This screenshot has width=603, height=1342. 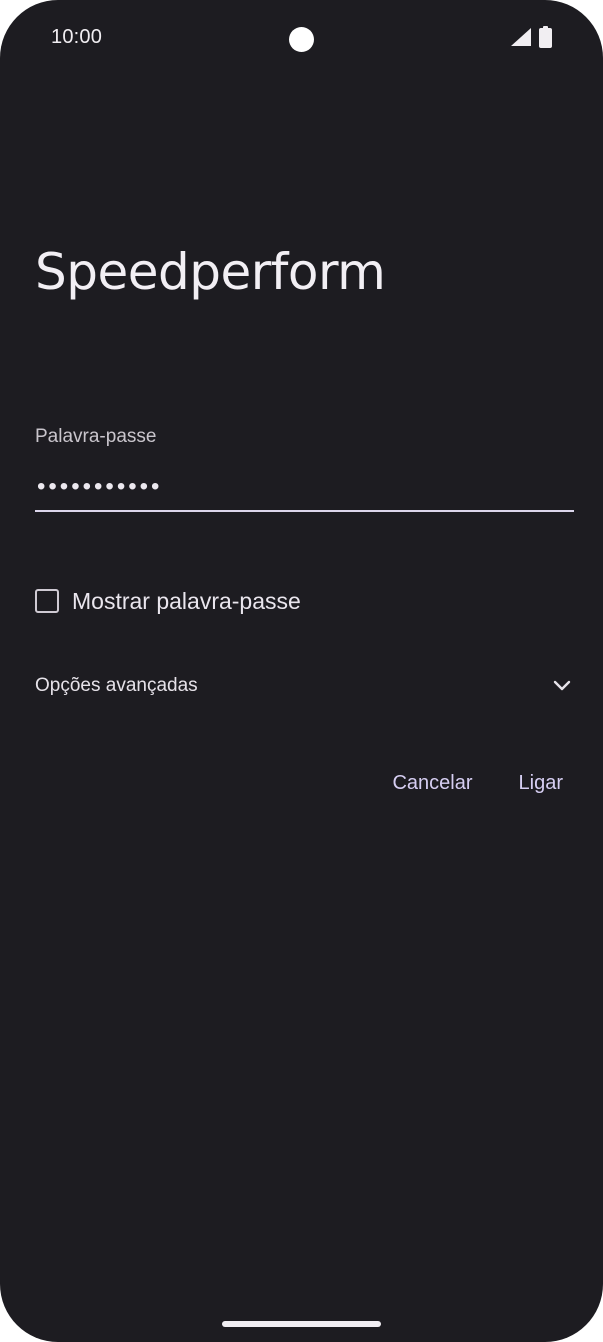 I want to click on password-input: •••••••••••, so click(x=99, y=487).